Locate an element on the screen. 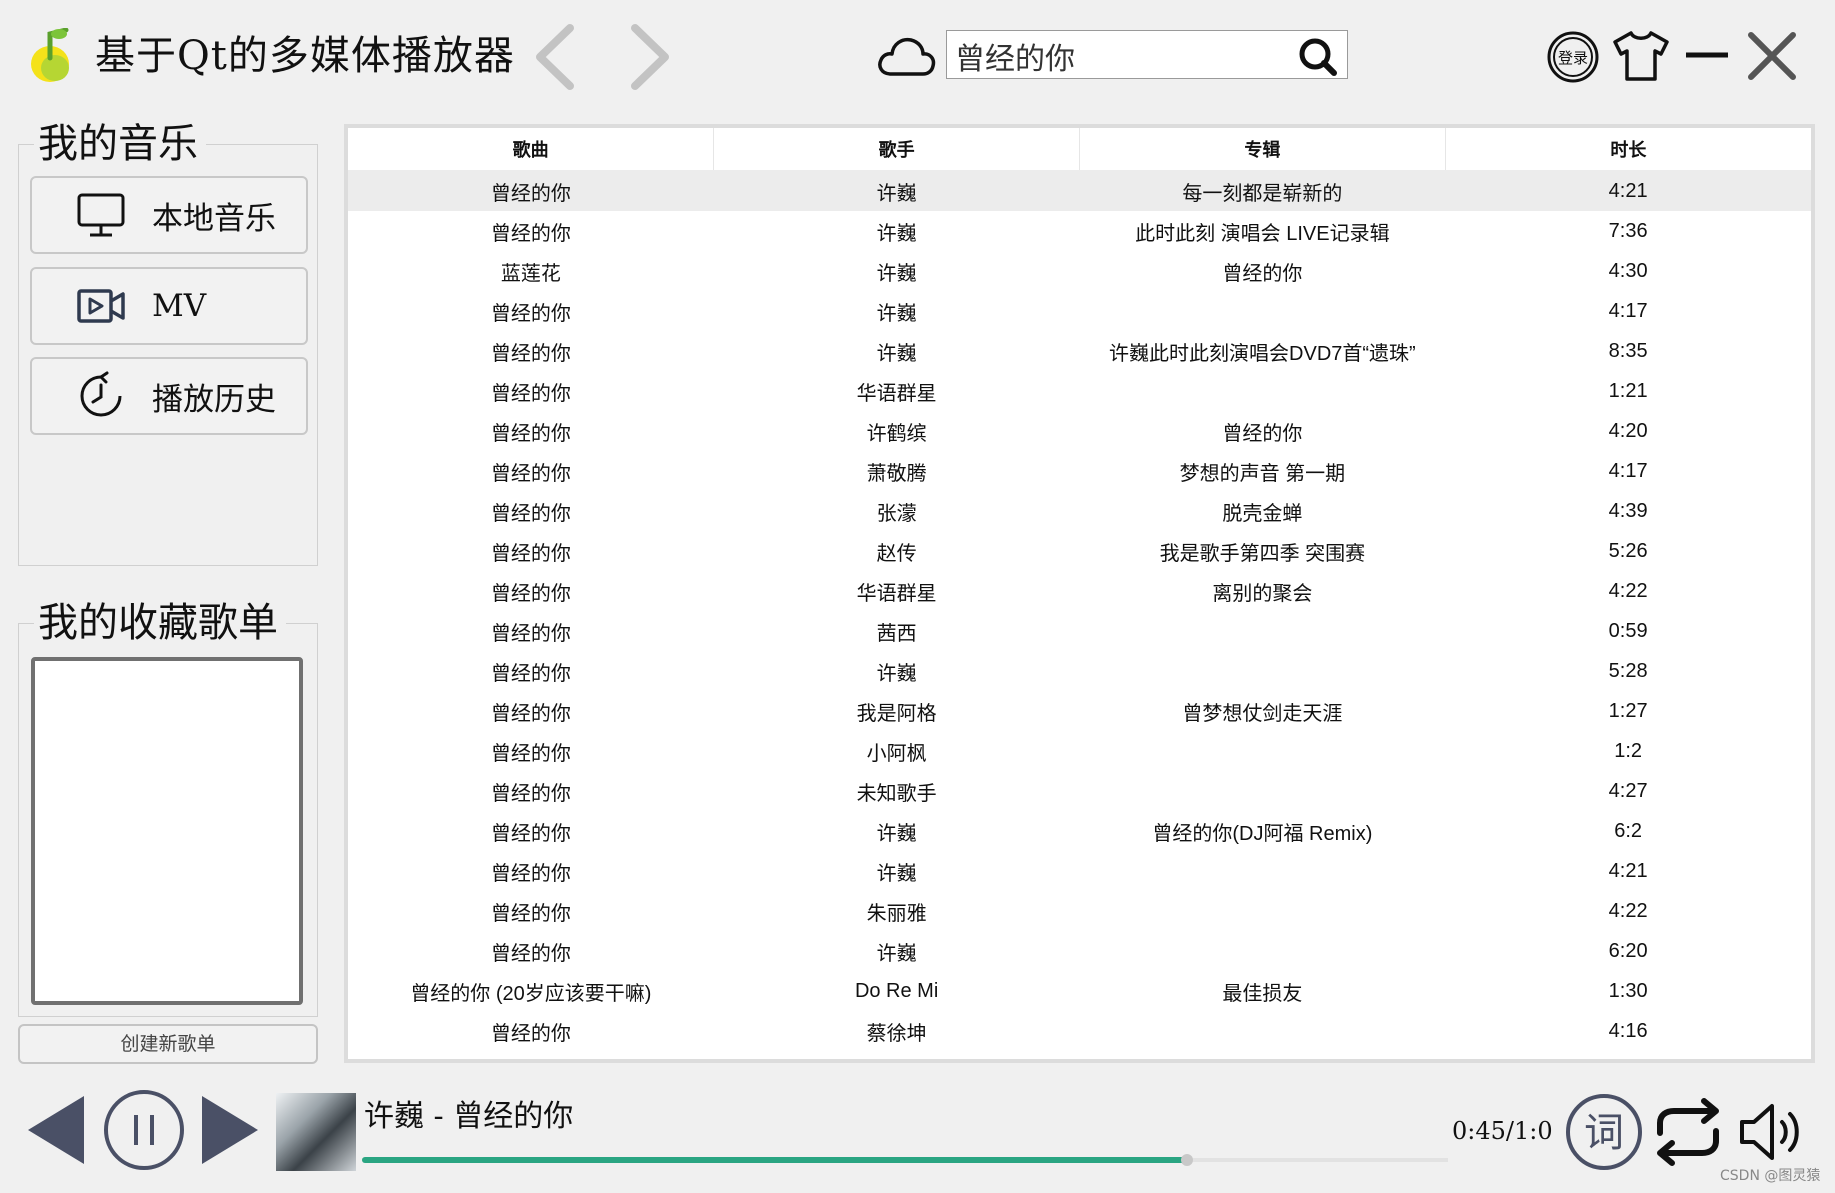  album-cell: 最佳损友 is located at coordinates (1262, 993).